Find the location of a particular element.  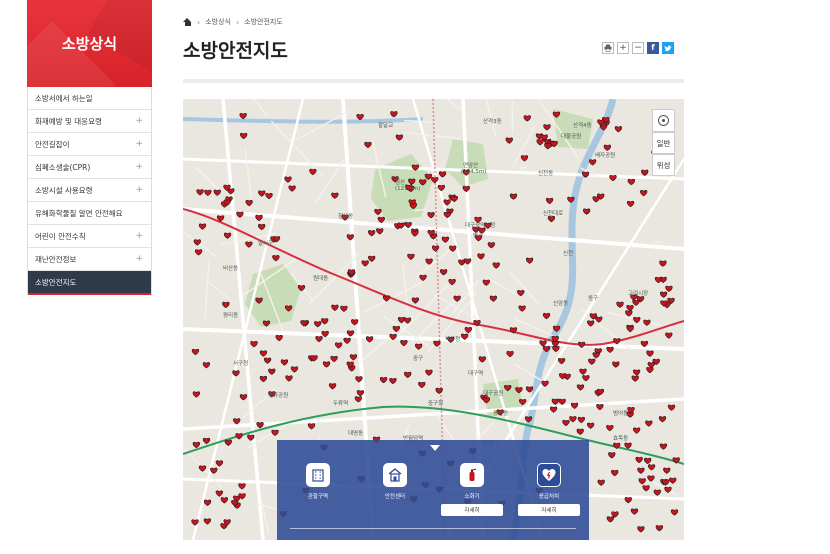

map-type-general-button: 일반 is located at coordinates (663, 143).